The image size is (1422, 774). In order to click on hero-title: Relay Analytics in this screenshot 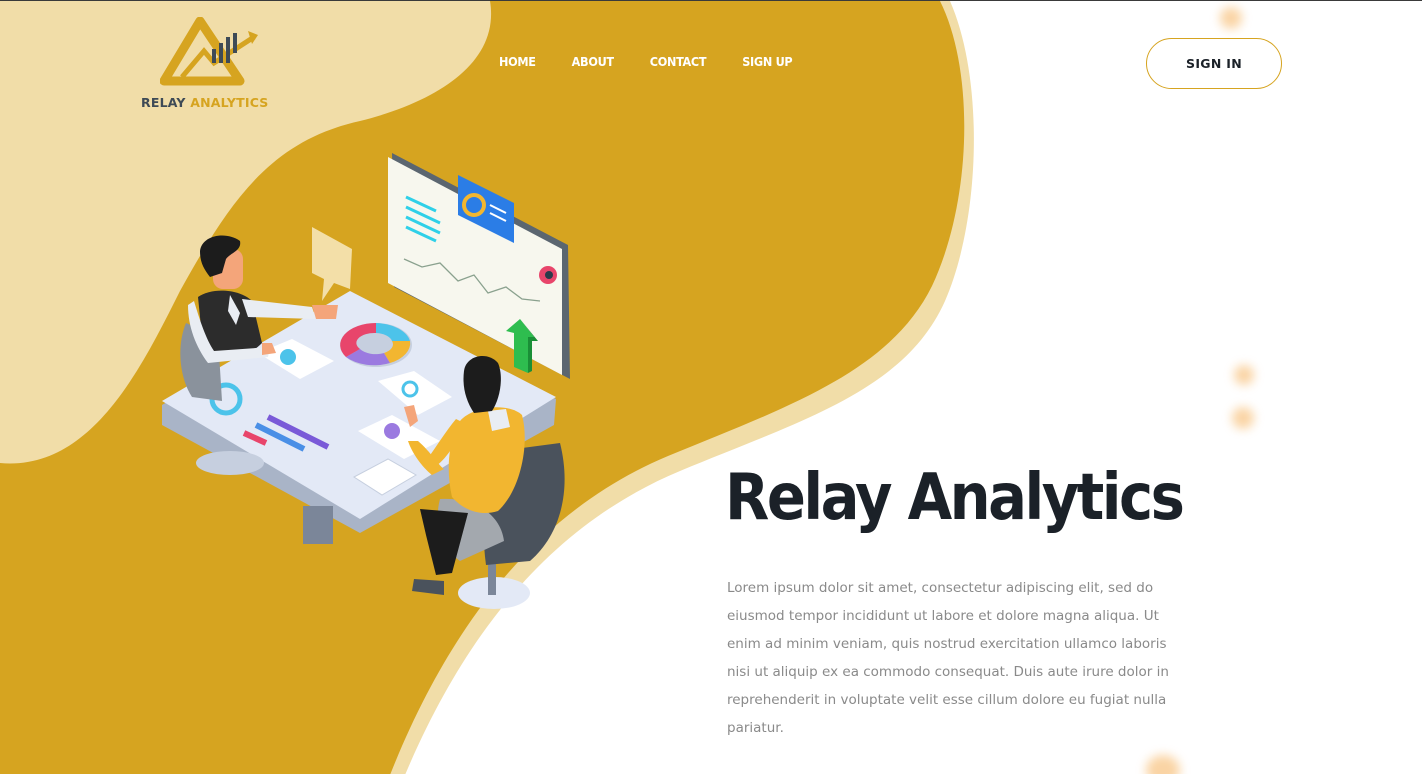, I will do `click(955, 498)`.